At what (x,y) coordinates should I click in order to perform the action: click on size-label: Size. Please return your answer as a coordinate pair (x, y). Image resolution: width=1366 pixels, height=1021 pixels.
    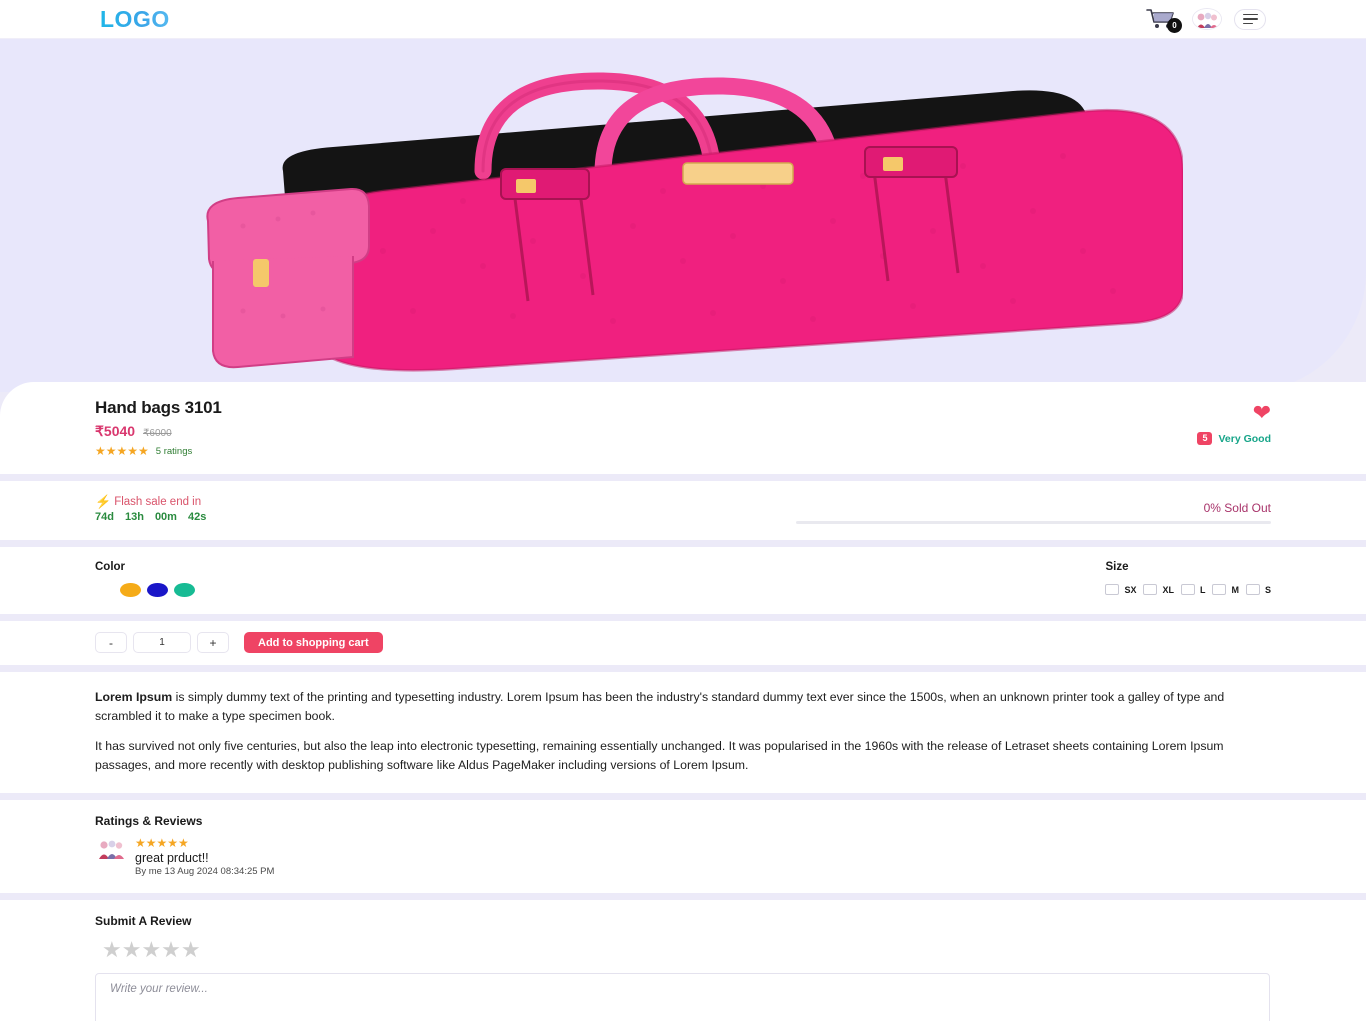
    Looking at the image, I should click on (1117, 567).